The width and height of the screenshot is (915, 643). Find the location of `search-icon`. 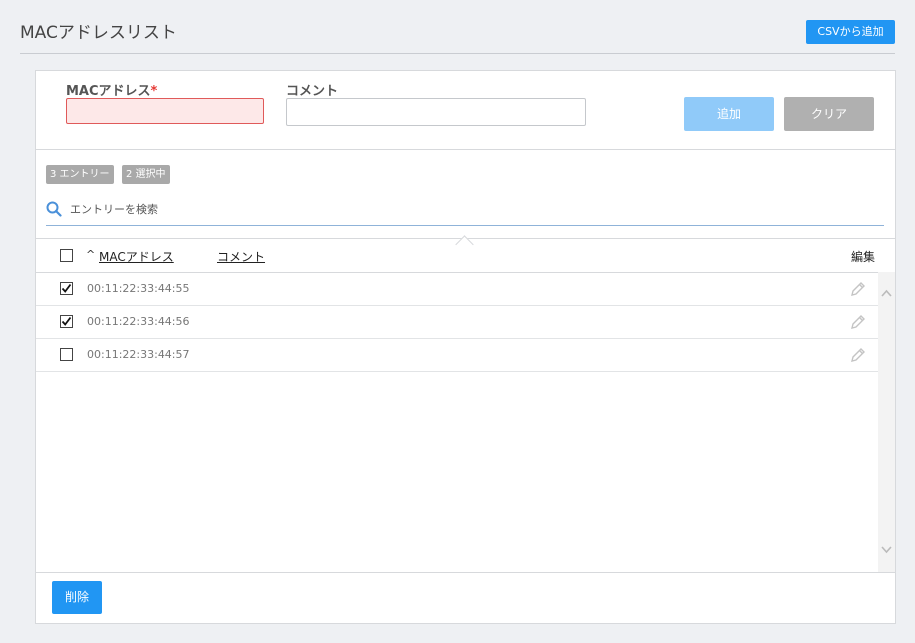

search-icon is located at coordinates (54, 209).